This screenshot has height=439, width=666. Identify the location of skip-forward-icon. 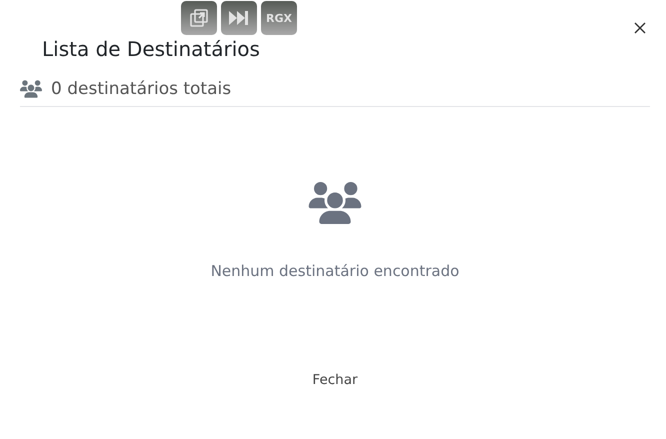
(239, 18).